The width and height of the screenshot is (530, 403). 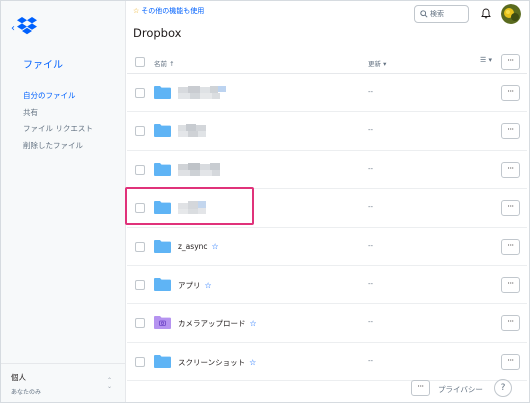 I want to click on sidebar-nav: 自分のファイル 共有 ファイル リクエスト 削除したファイル, so click(x=58, y=121).